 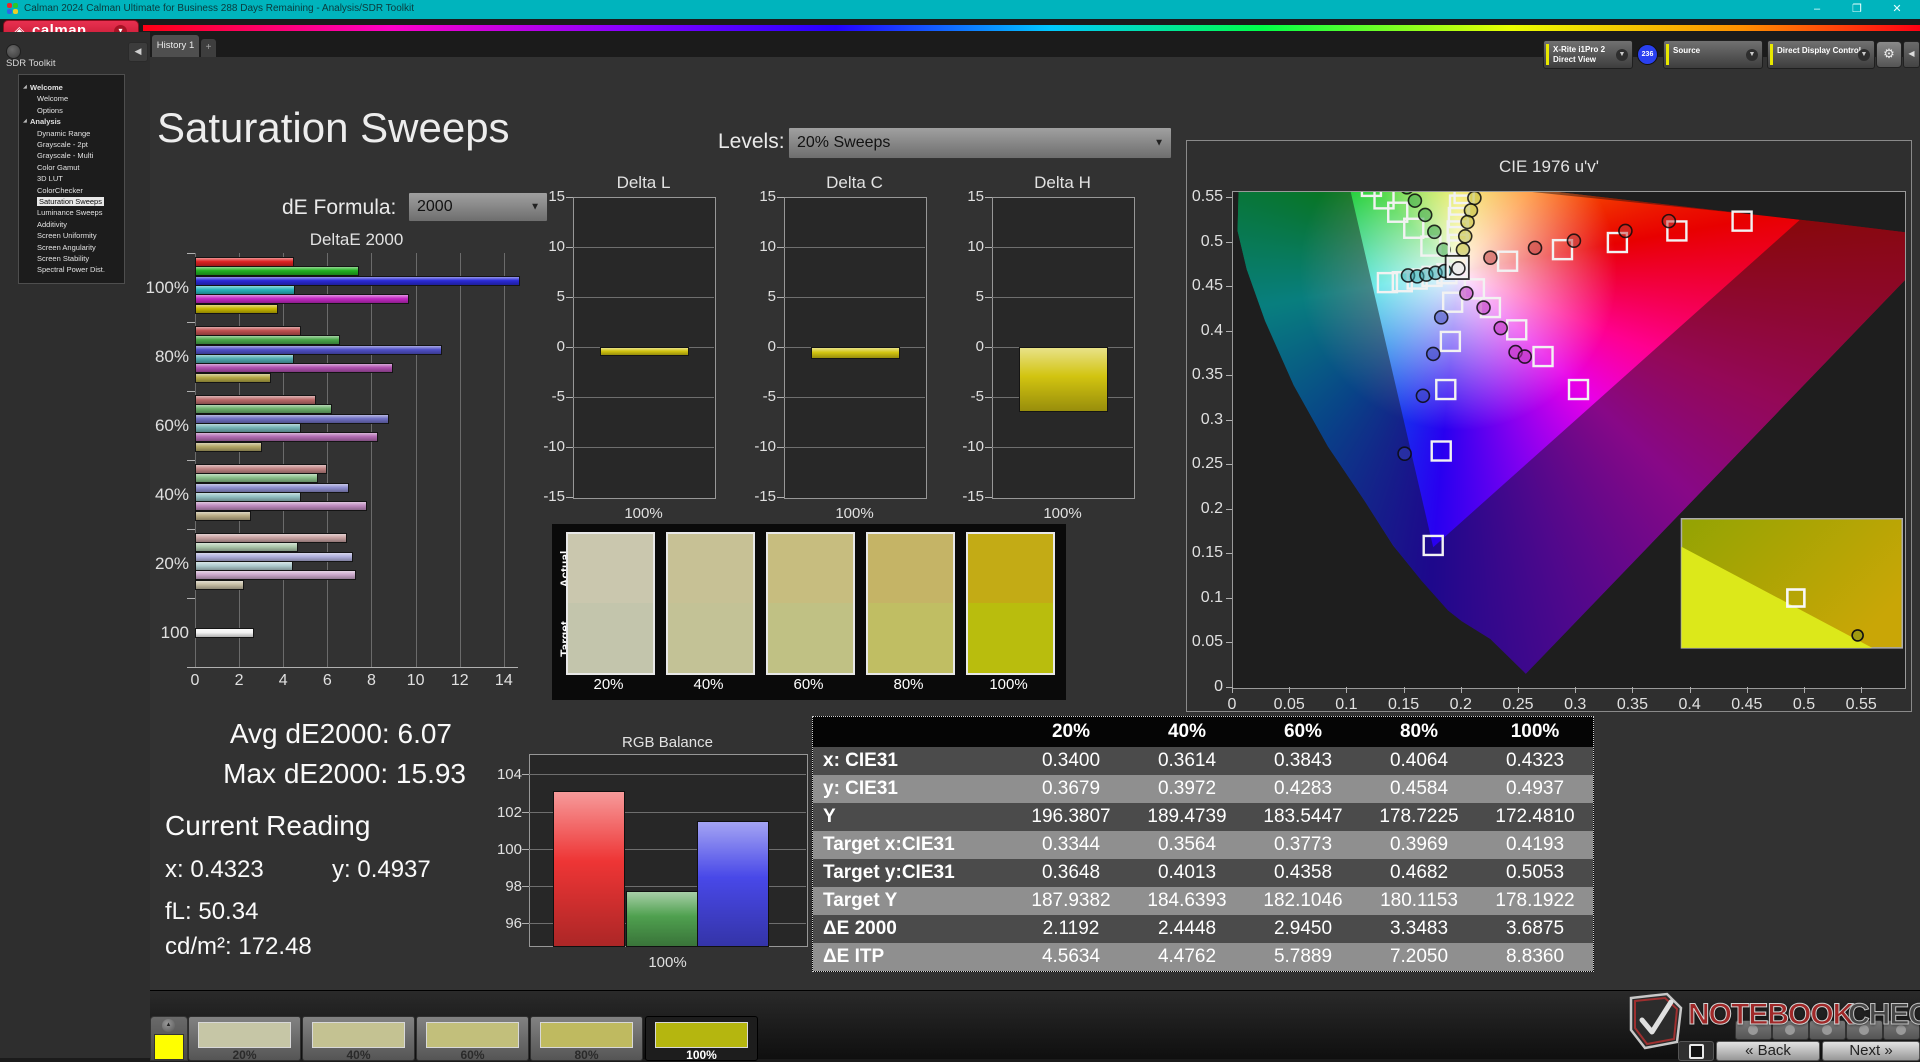 What do you see at coordinates (1713, 54) in the screenshot?
I see `source-dropdown: Source ▼` at bounding box center [1713, 54].